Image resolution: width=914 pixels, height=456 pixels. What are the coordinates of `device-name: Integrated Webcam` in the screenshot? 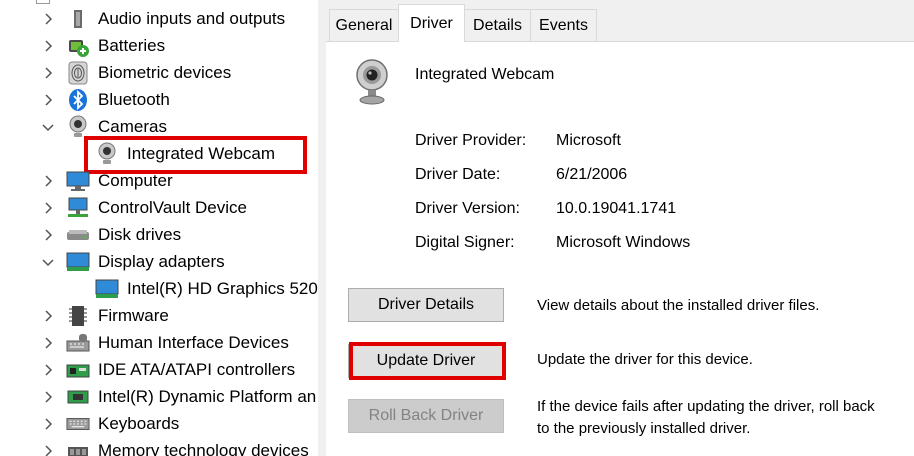 It's located at (485, 74).